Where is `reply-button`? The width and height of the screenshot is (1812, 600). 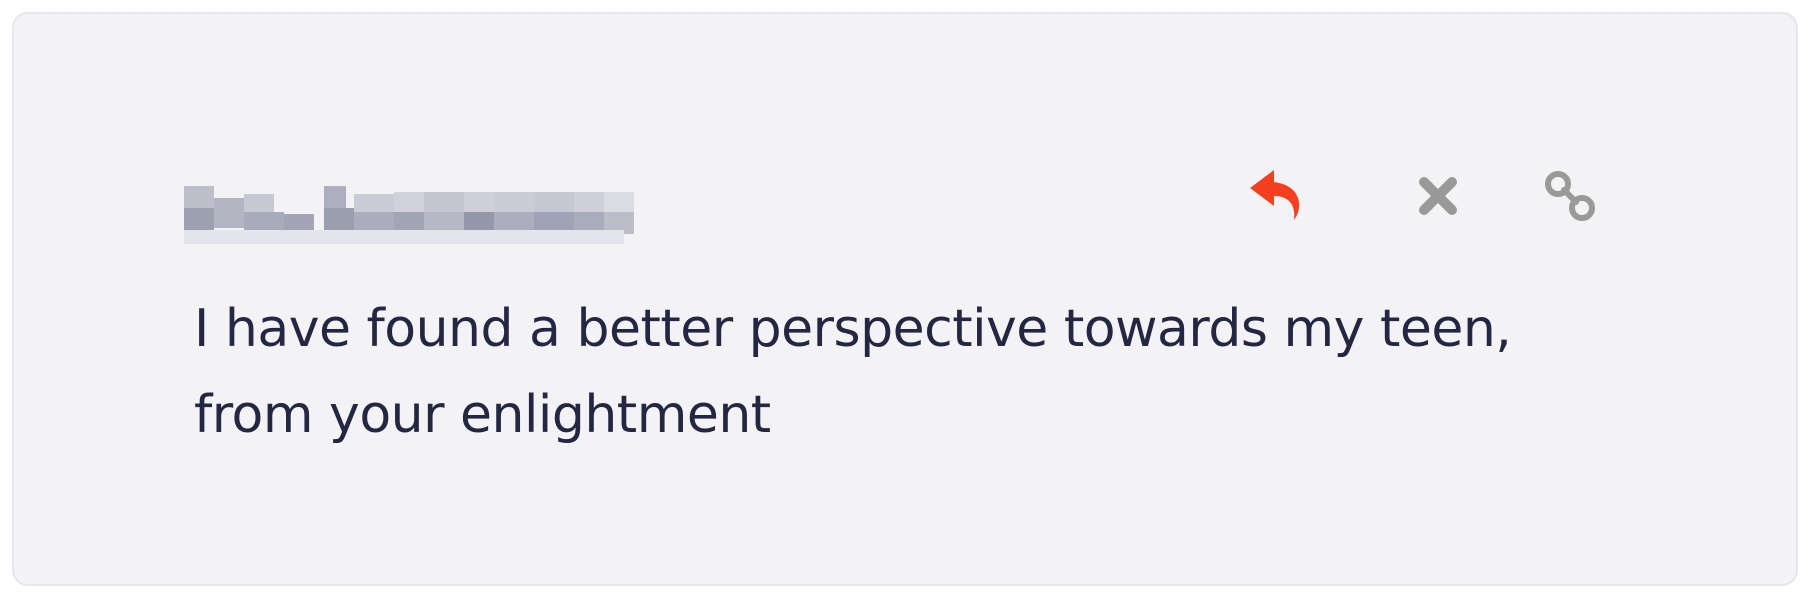 reply-button is located at coordinates (1276, 196).